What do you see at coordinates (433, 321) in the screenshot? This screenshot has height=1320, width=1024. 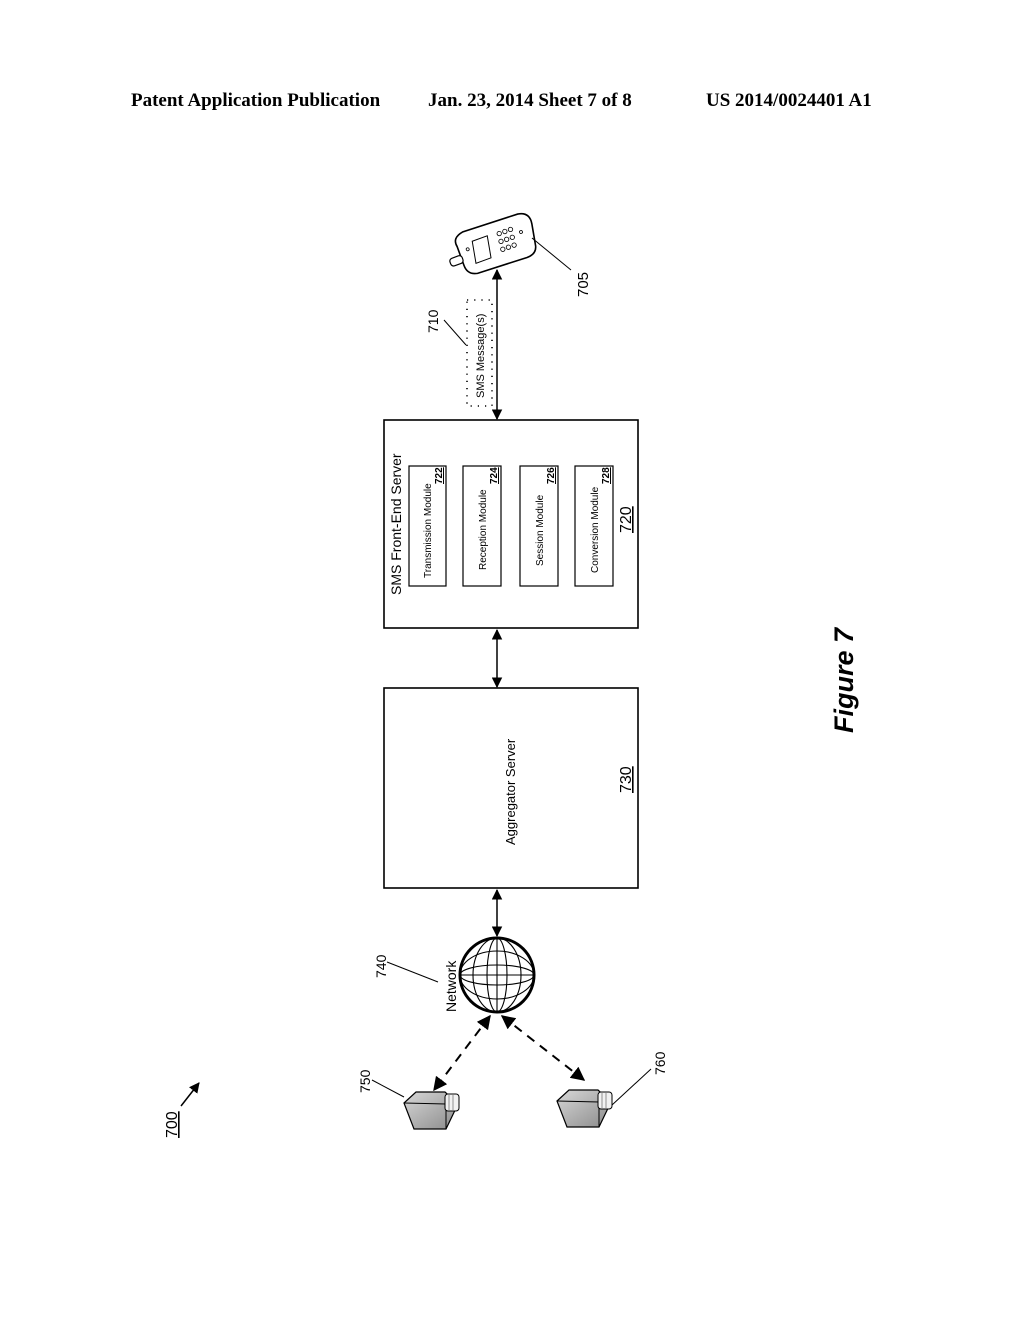 I see `ref-710: 710` at bounding box center [433, 321].